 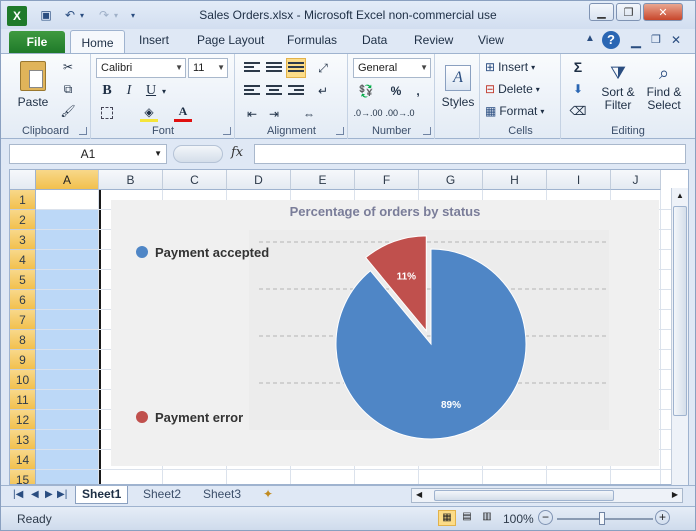 I want to click on autosum-icon: Σ, so click(x=578, y=67).